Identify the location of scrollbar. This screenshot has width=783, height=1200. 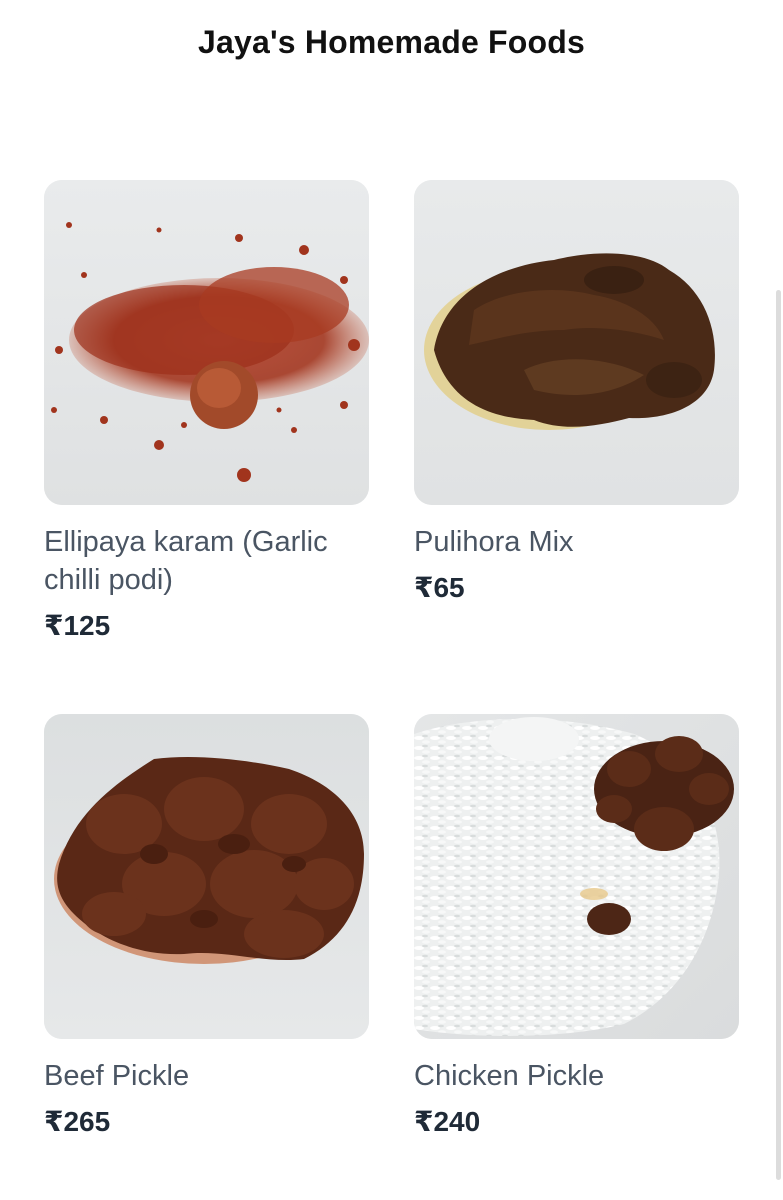
(778, 735).